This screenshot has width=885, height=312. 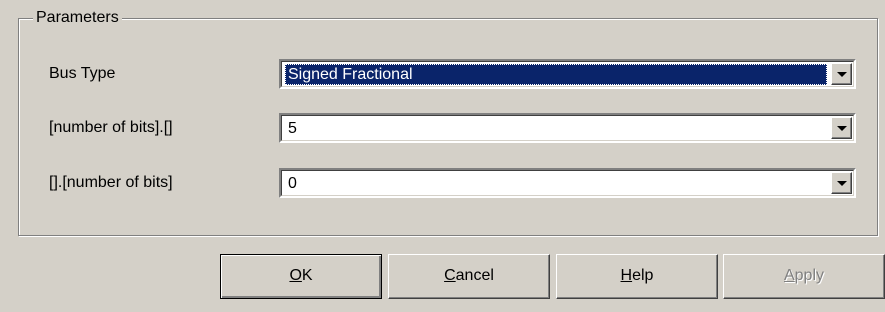 What do you see at coordinates (77, 18) in the screenshot?
I see `parameters-group-title: Parameters` at bounding box center [77, 18].